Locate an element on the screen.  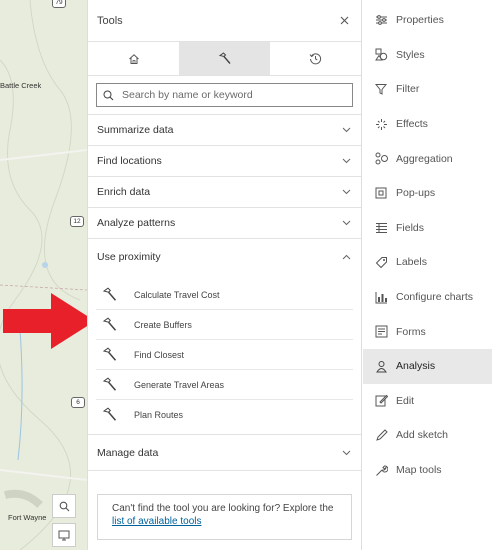
filter-icon is located at coordinates (381, 89).